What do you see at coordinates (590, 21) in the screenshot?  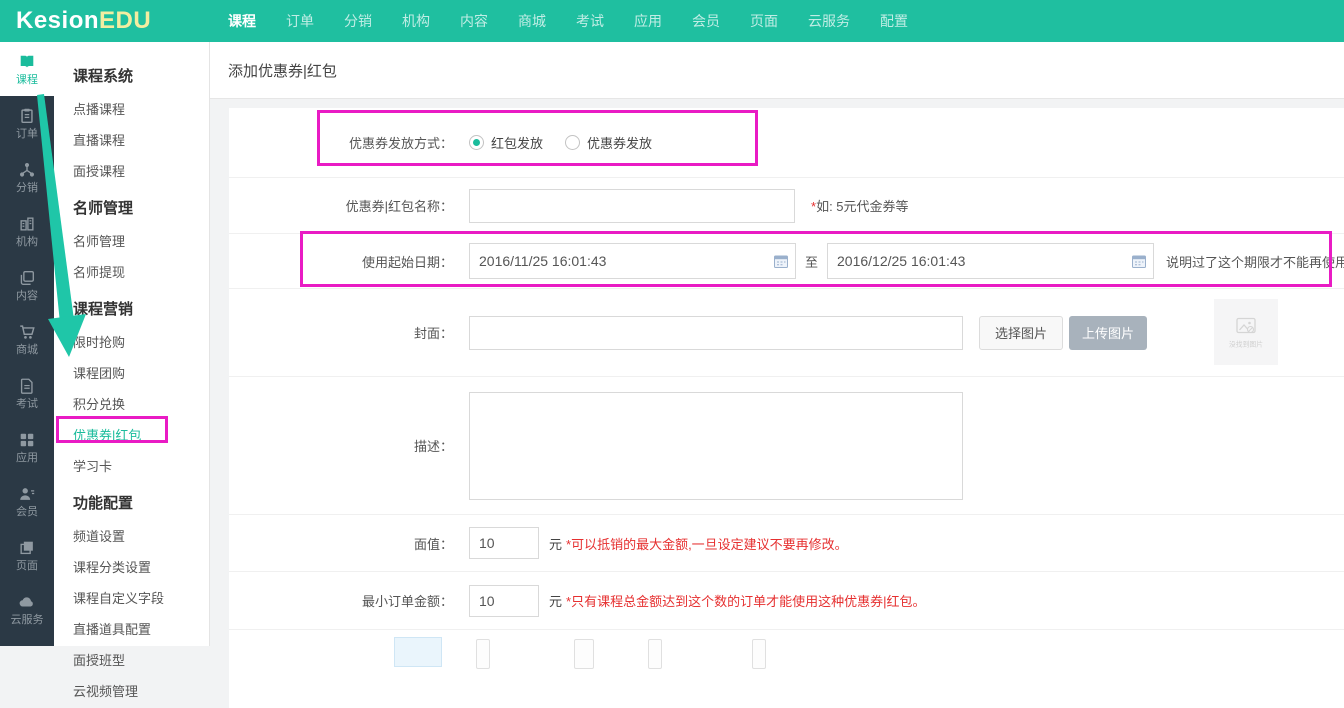 I see `nav-item-exams: 考试` at bounding box center [590, 21].